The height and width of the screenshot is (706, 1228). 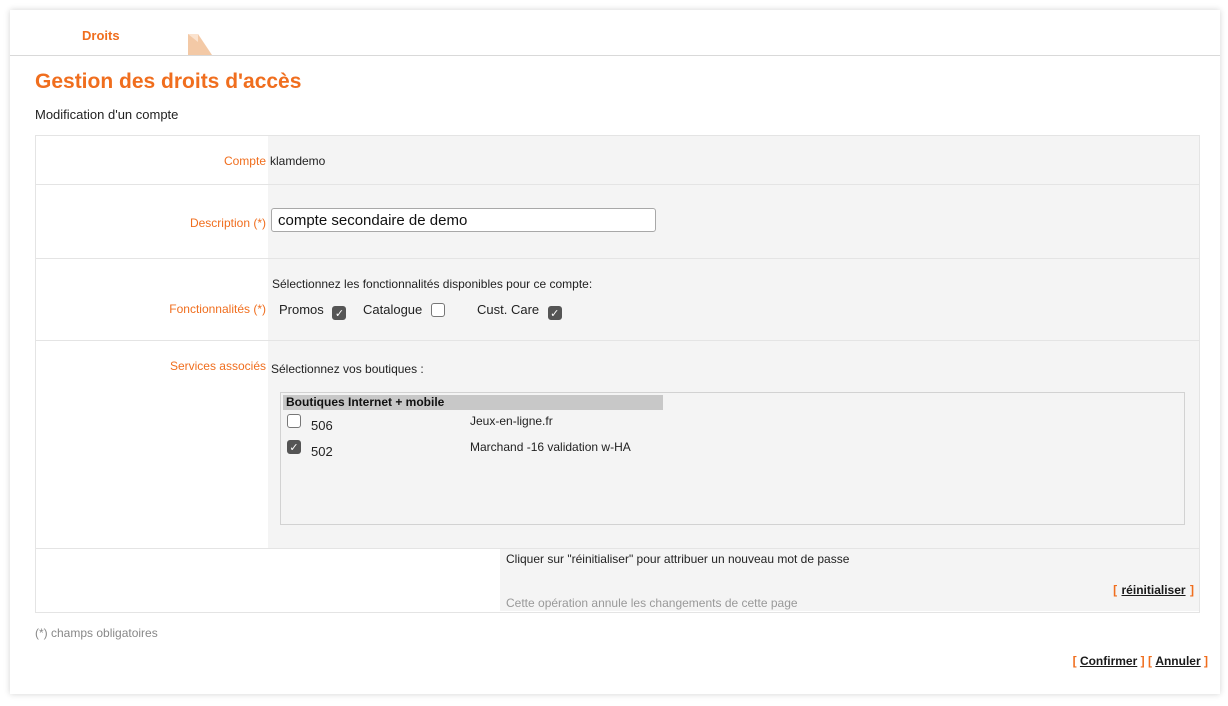 What do you see at coordinates (217, 309) in the screenshot?
I see `features-label: Fonctionnalités (*)` at bounding box center [217, 309].